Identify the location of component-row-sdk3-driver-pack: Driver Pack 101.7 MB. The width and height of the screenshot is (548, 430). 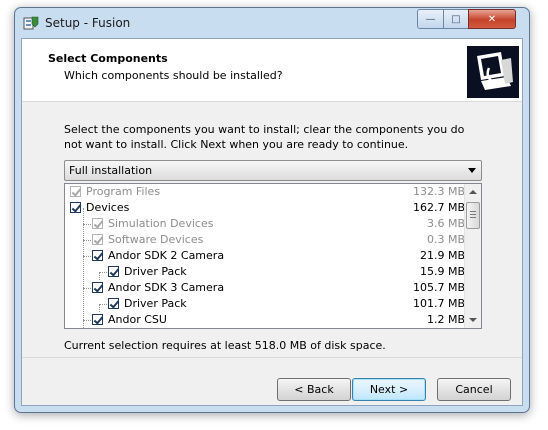
(265, 304).